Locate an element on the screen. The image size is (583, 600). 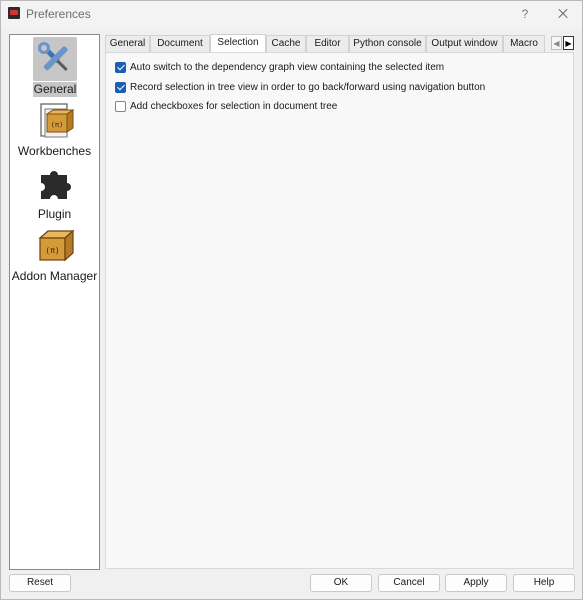
help-title-button: ? is located at coordinates (525, 14).